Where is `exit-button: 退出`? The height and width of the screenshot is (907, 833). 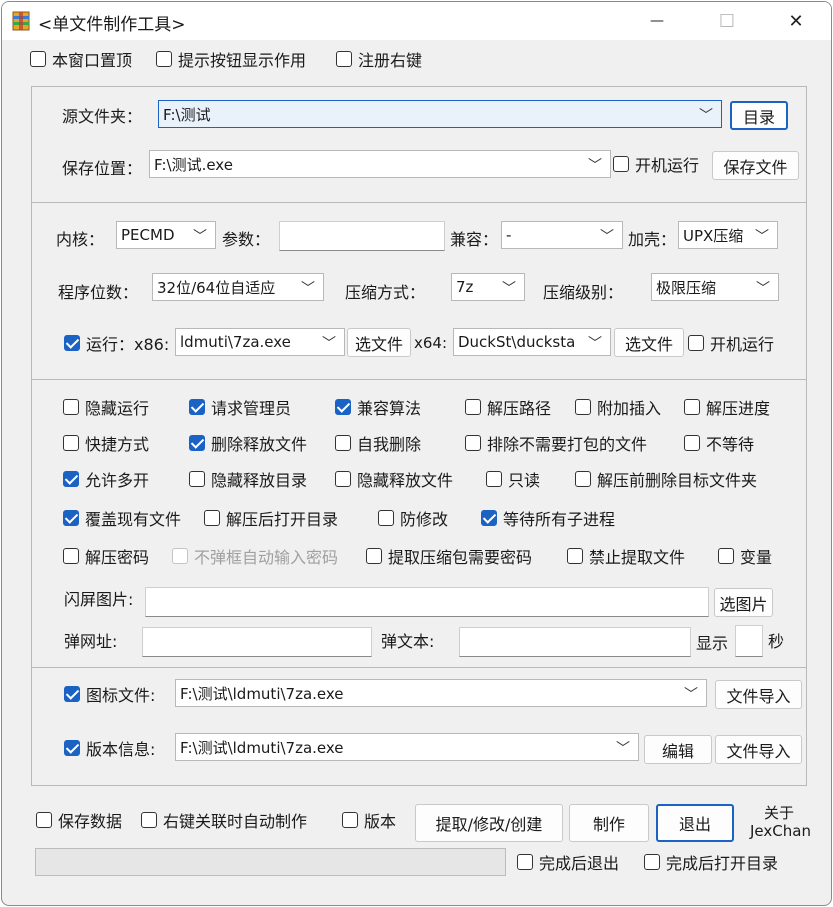 exit-button: 退出 is located at coordinates (695, 823).